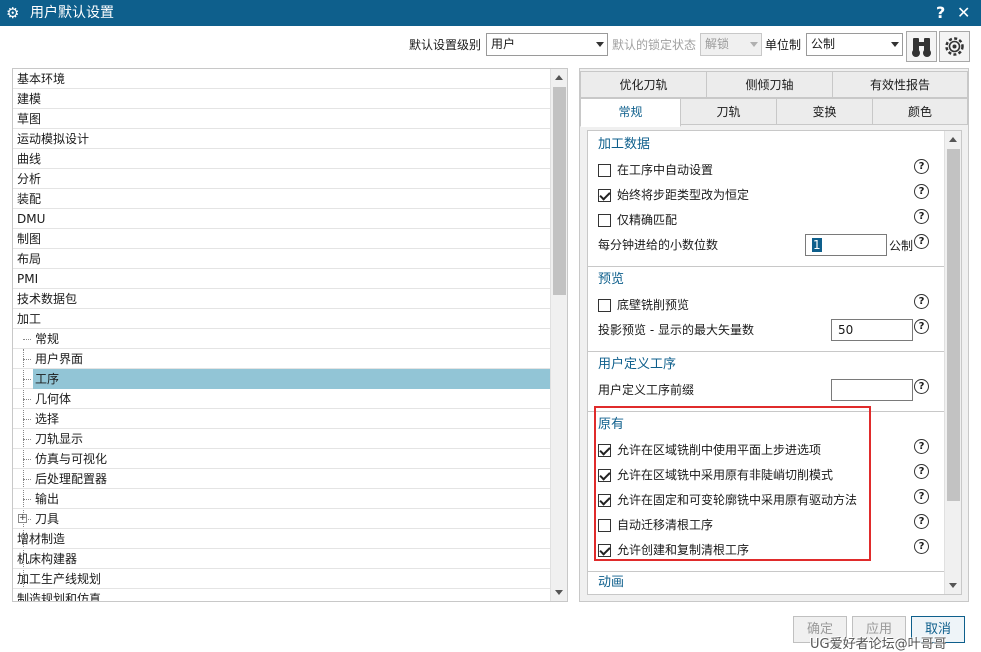  I want to click on section-title-preview: 预览, so click(611, 279).